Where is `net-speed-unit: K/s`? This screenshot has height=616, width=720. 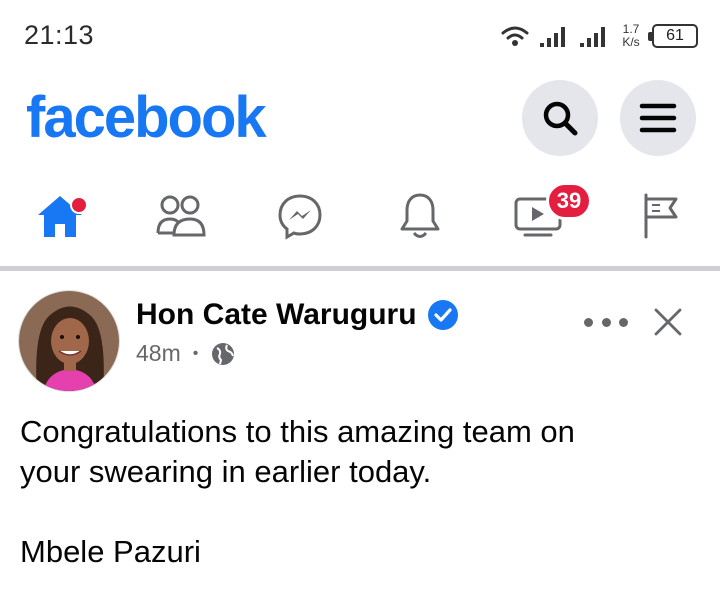 net-speed-unit: K/s is located at coordinates (631, 42).